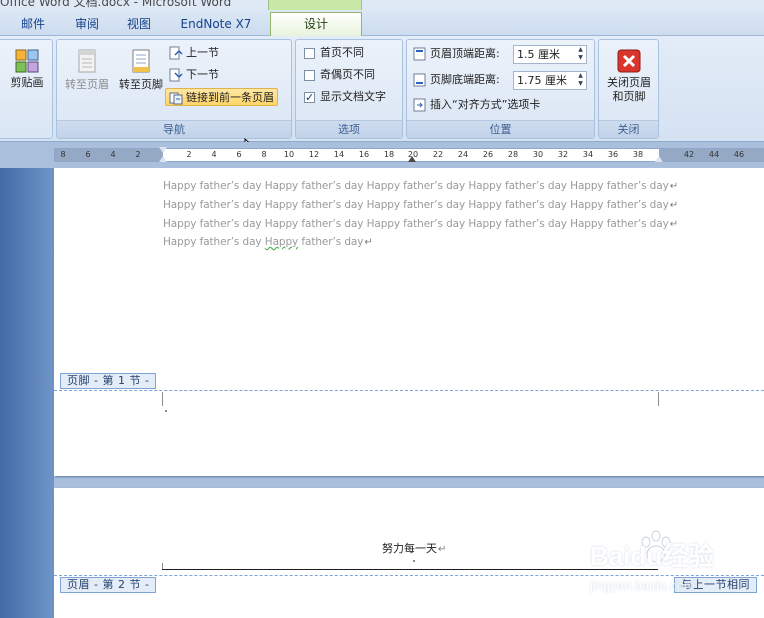 The width and height of the screenshot is (764, 618). I want to click on insert-group: 剪贴画, so click(26, 89).